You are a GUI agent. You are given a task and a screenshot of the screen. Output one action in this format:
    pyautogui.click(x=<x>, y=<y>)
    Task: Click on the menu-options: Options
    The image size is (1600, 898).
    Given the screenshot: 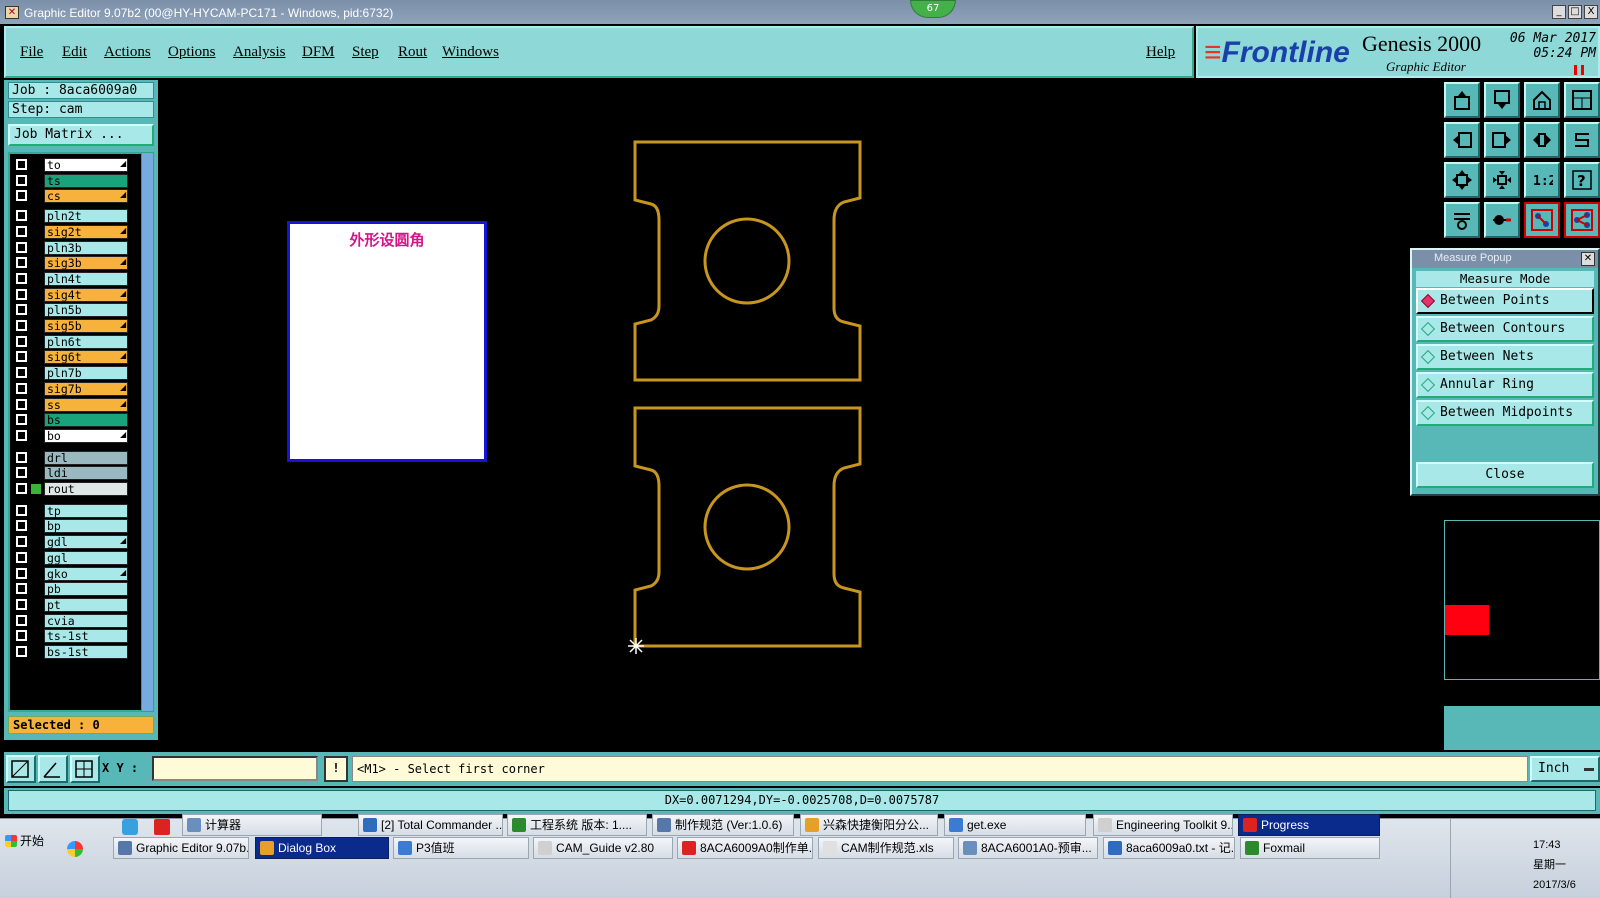 What is the action you would take?
    pyautogui.click(x=192, y=52)
    